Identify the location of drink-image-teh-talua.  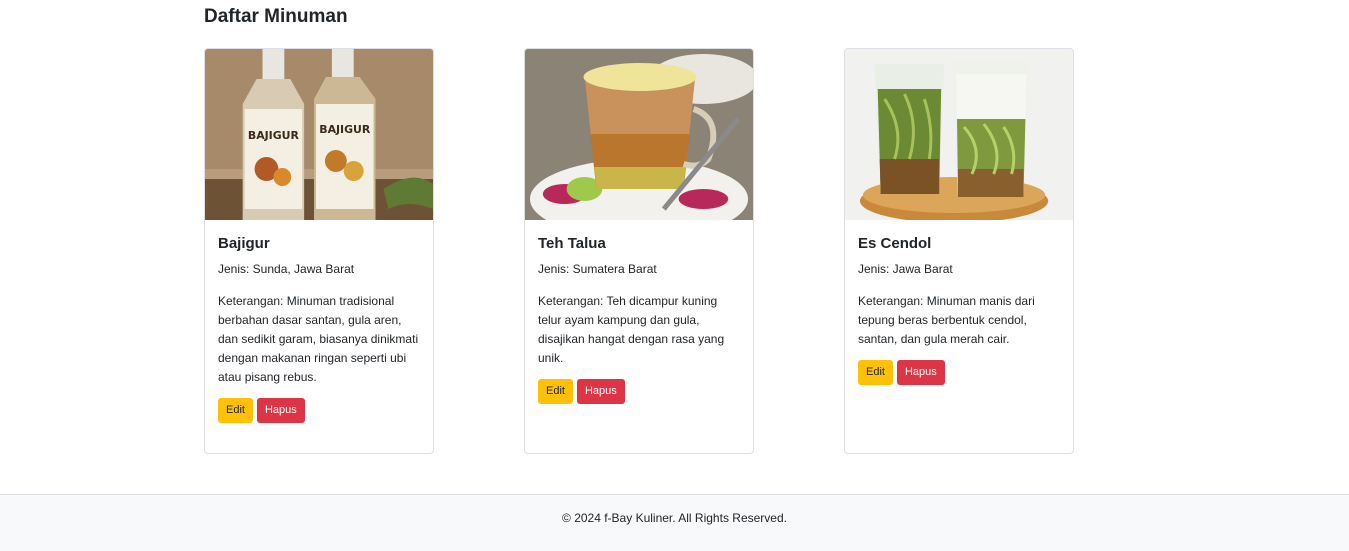
(639, 134).